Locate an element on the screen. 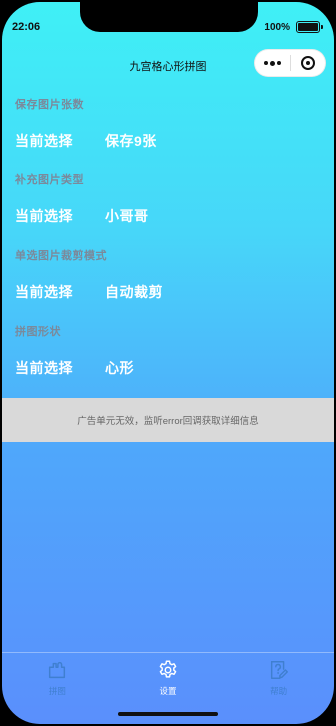 The image size is (336, 726). section-label: 单选图片裁剪模式 is located at coordinates (61, 256).